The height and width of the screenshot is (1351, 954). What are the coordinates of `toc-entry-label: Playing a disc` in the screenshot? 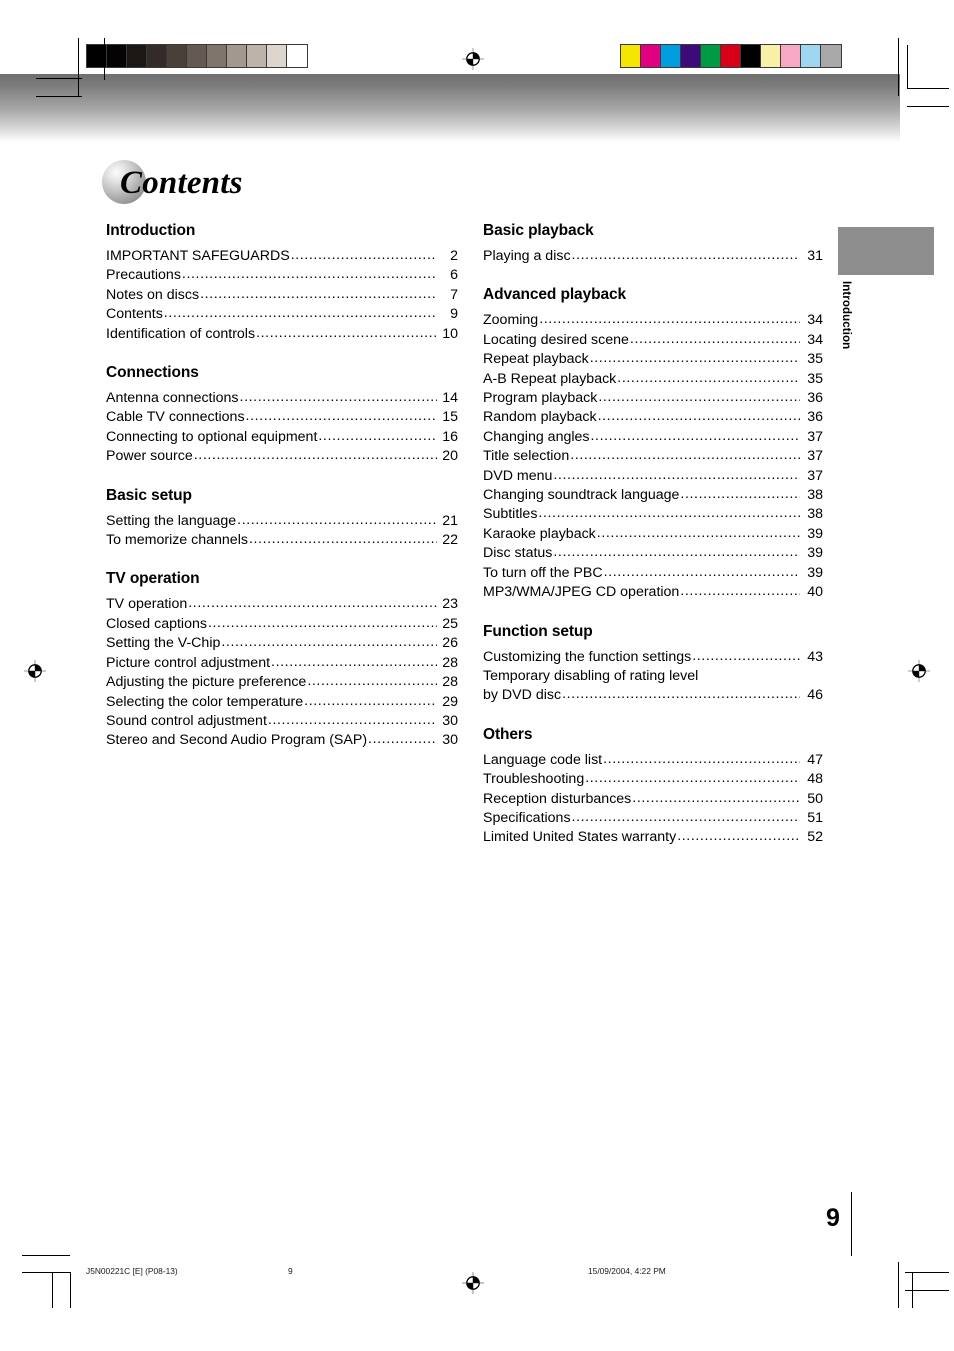 It's located at (527, 256).